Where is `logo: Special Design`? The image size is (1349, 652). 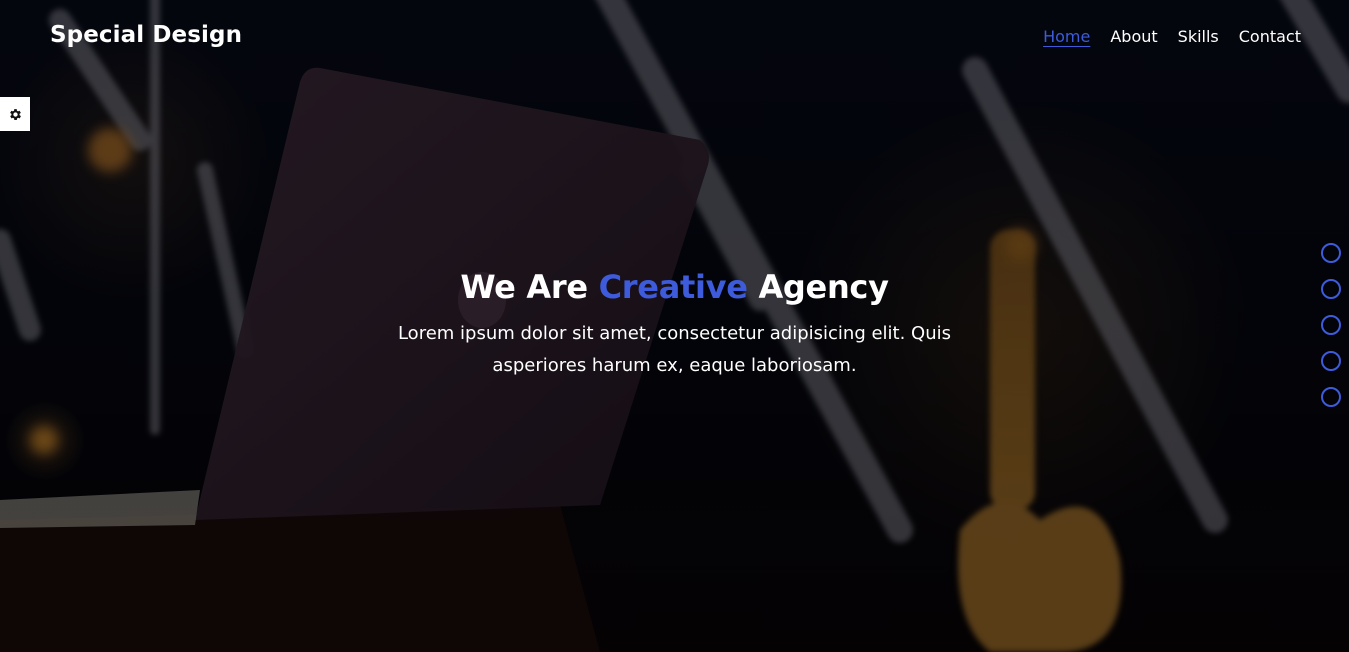 logo: Special Design is located at coordinates (146, 35).